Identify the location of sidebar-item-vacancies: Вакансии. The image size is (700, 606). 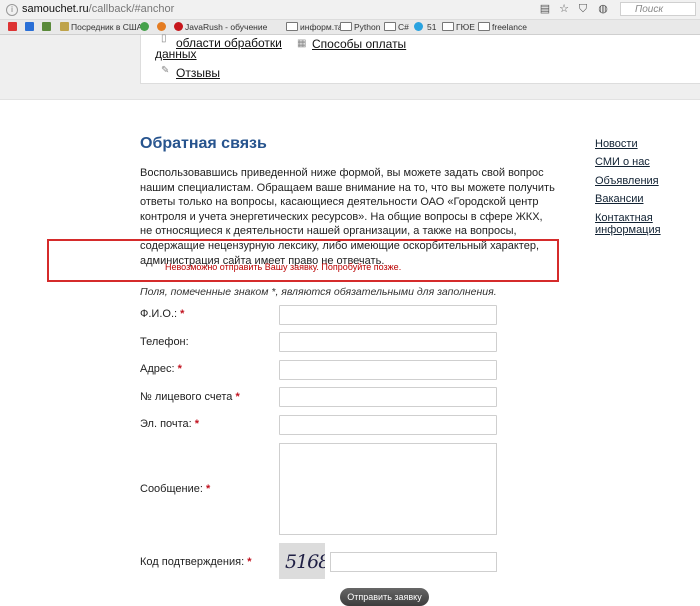
(619, 199).